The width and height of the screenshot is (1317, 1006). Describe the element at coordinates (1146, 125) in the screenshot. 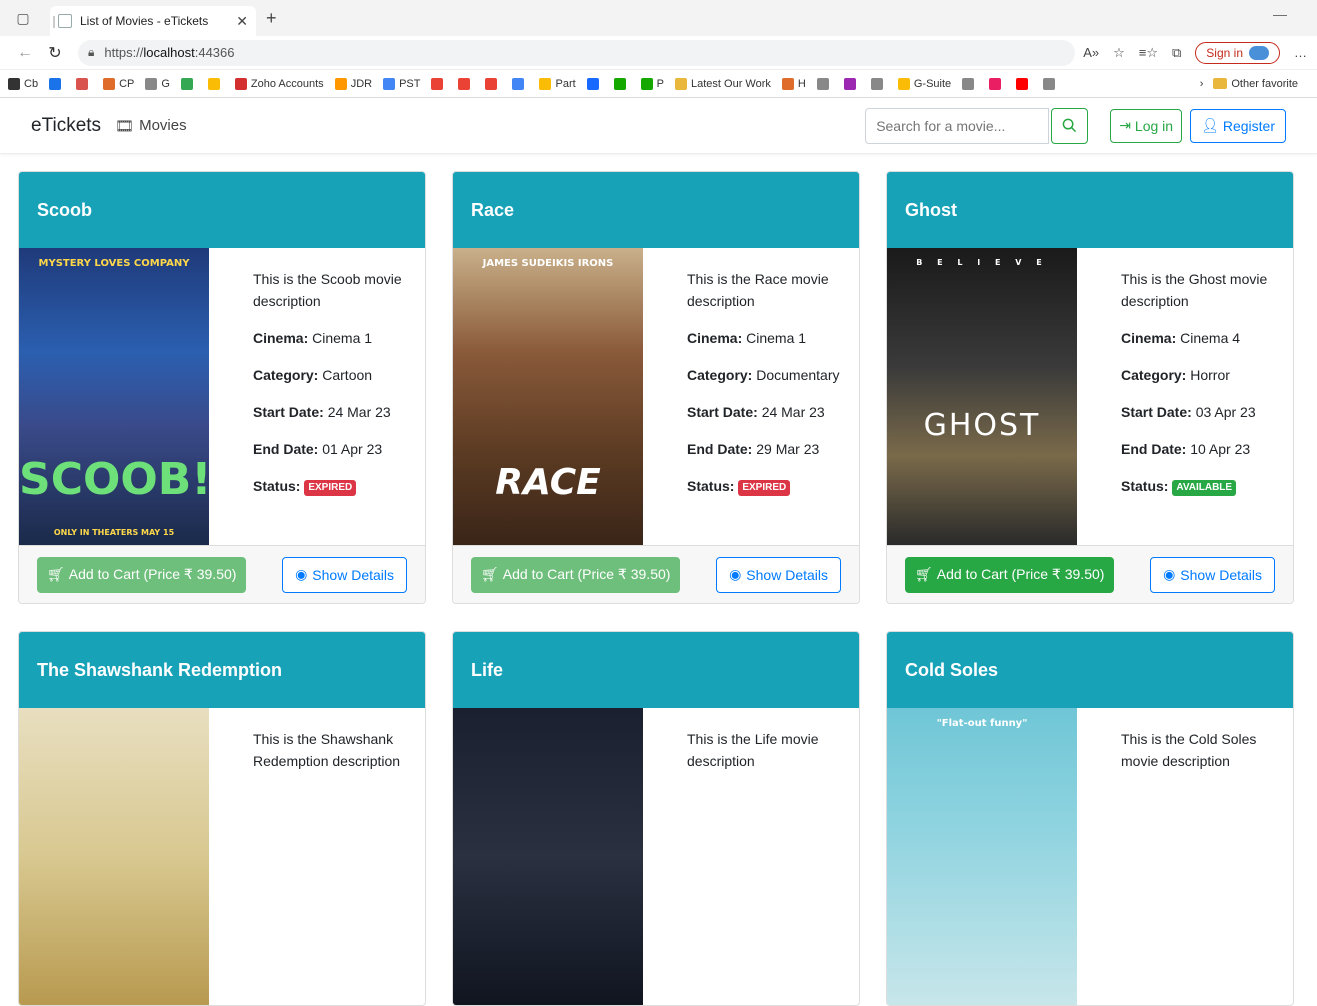

I see `login-button: ⇥ Log in` at that location.